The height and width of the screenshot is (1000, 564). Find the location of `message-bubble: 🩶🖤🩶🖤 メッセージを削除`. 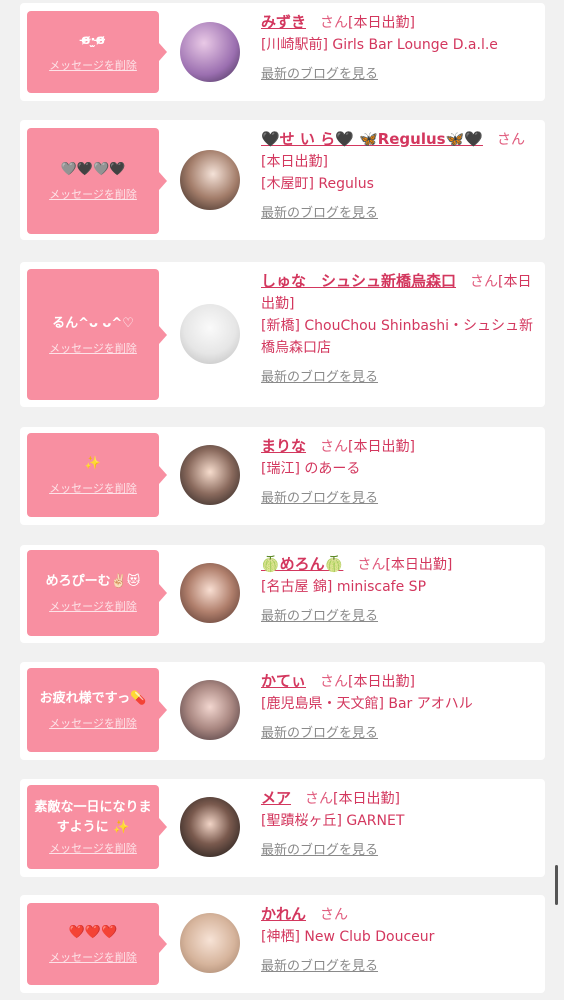

message-bubble: 🩶🖤🩶🖤 メッセージを削除 is located at coordinates (97, 181).